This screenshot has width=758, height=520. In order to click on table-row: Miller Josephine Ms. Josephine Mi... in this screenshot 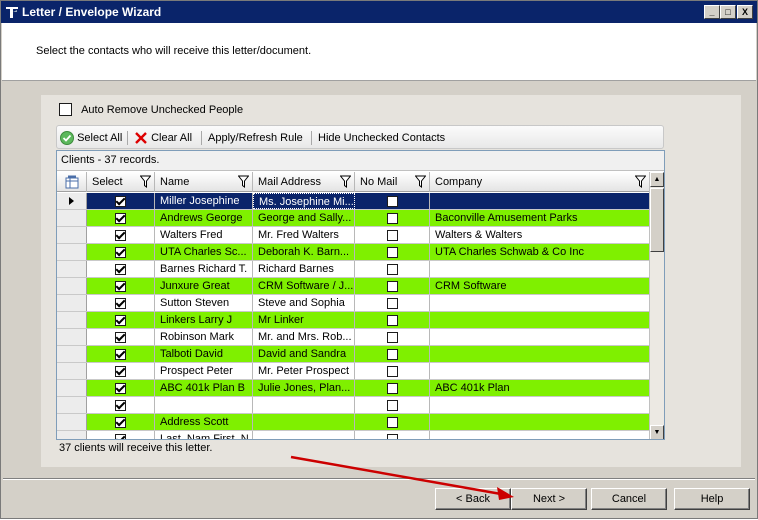, I will do `click(353, 201)`.